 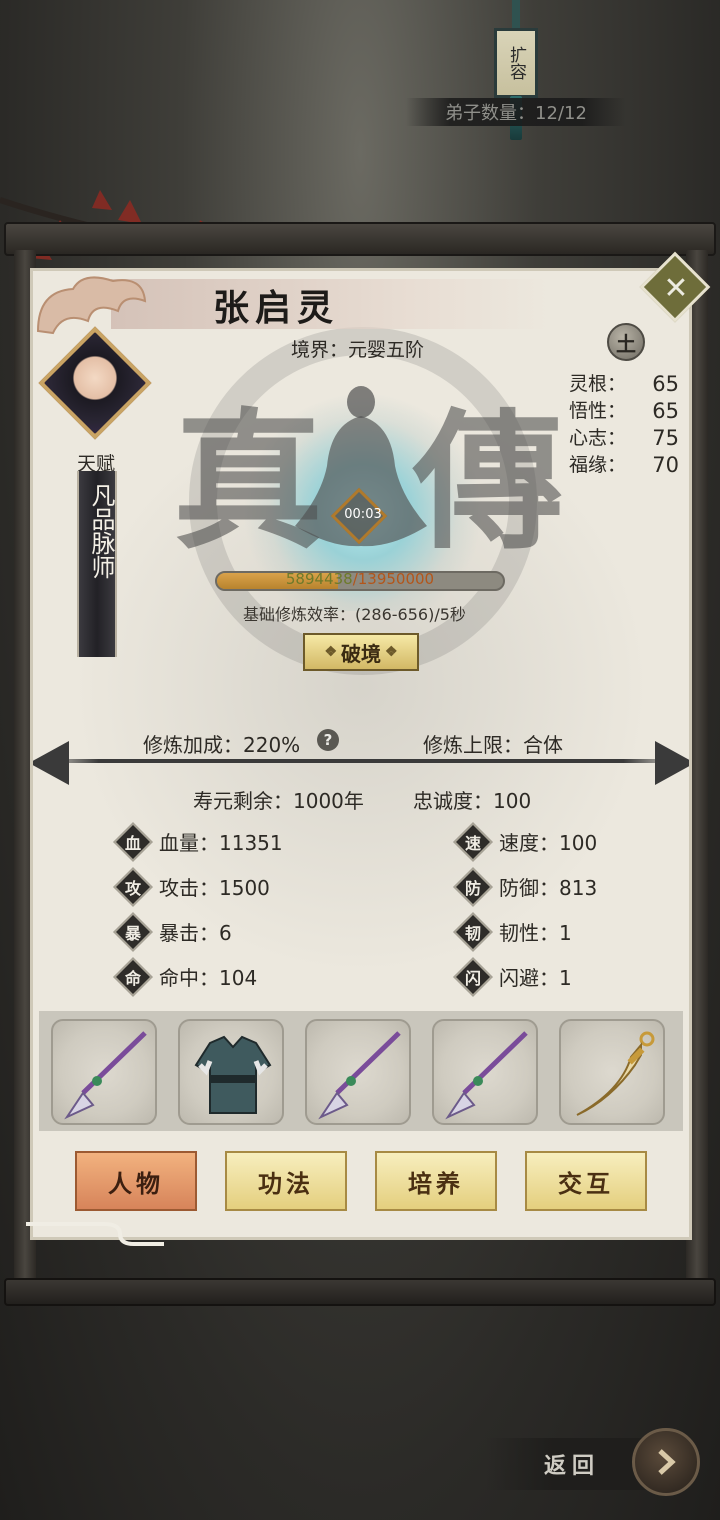 What do you see at coordinates (624, 425) in the screenshot?
I see `attribute-list: 灵根： 65 悟性： 65 心志： 75 福缘： 70` at bounding box center [624, 425].